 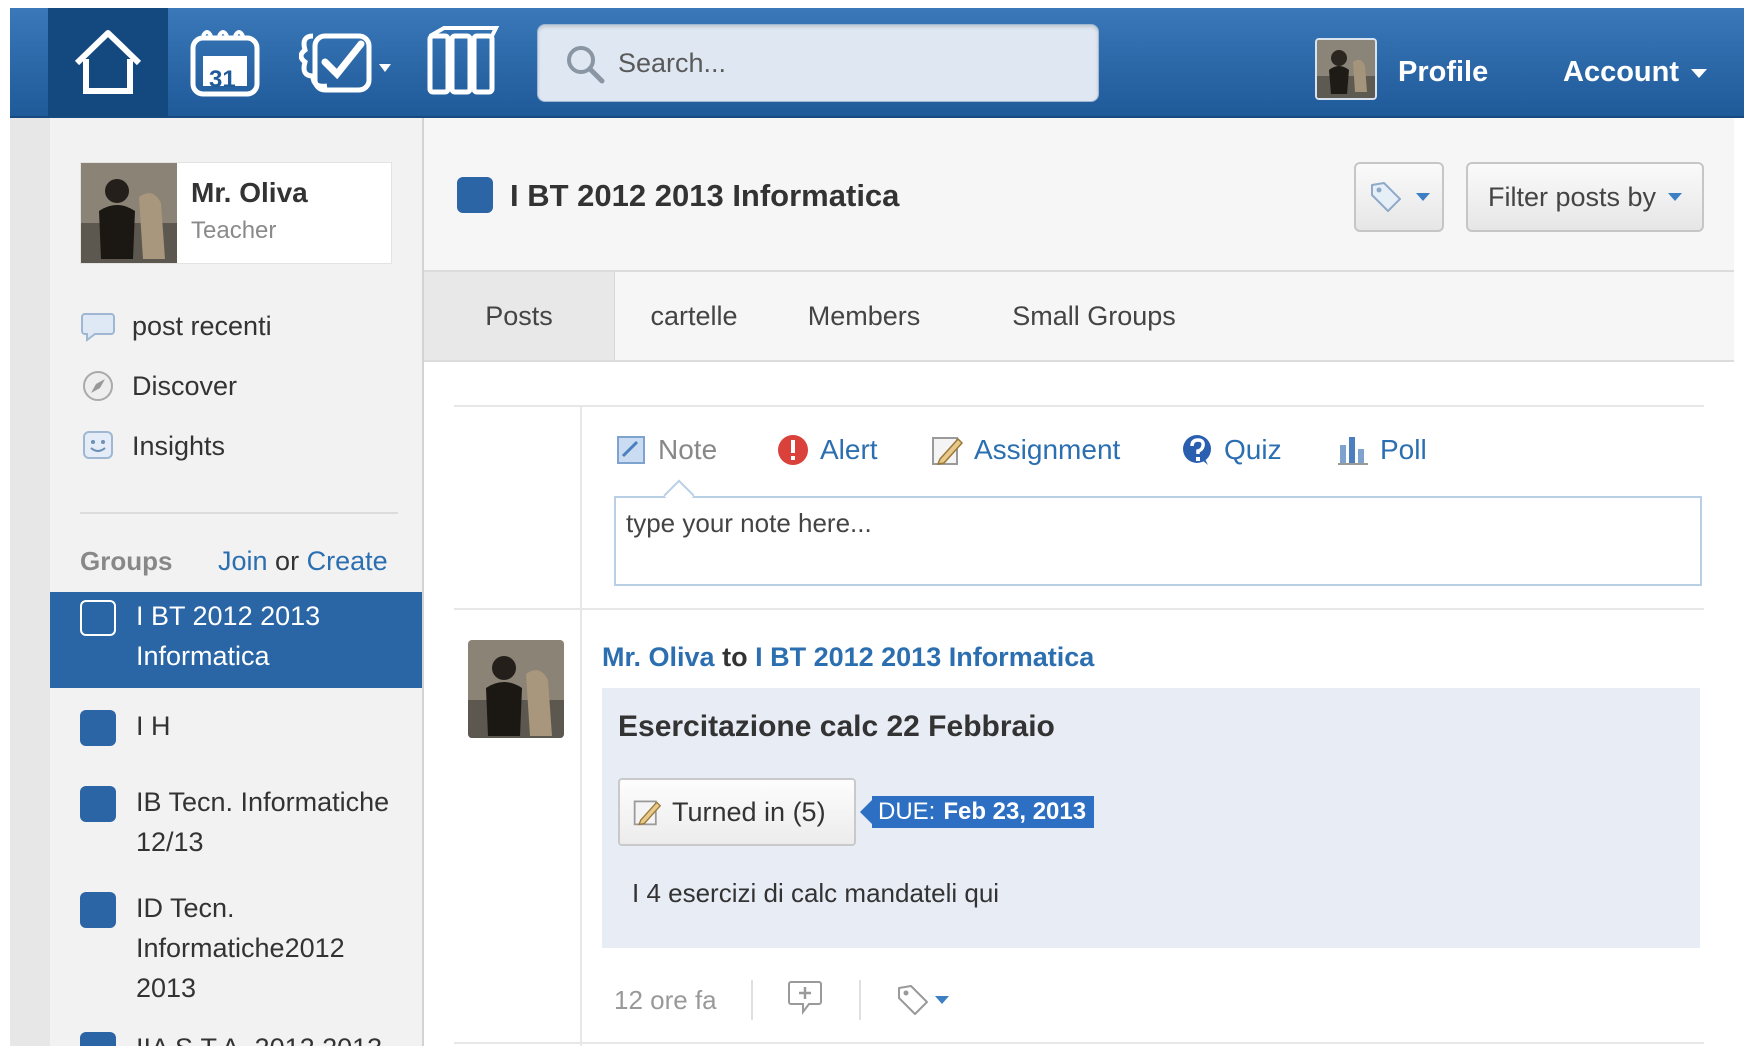 I want to click on join-group-link: Join, so click(x=243, y=561).